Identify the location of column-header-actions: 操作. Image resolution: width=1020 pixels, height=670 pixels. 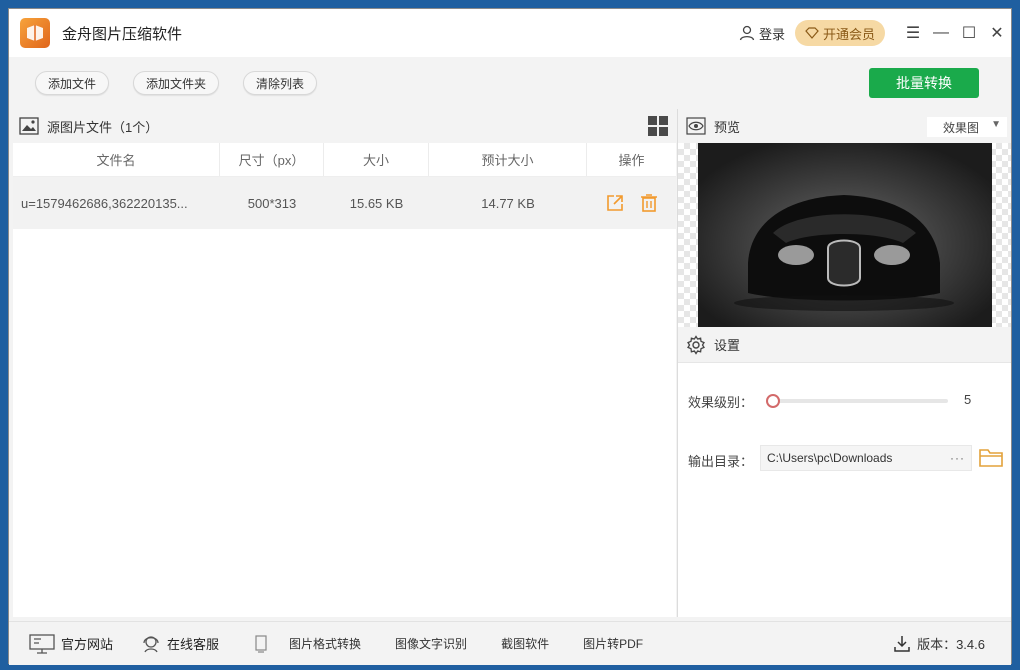
(631, 160).